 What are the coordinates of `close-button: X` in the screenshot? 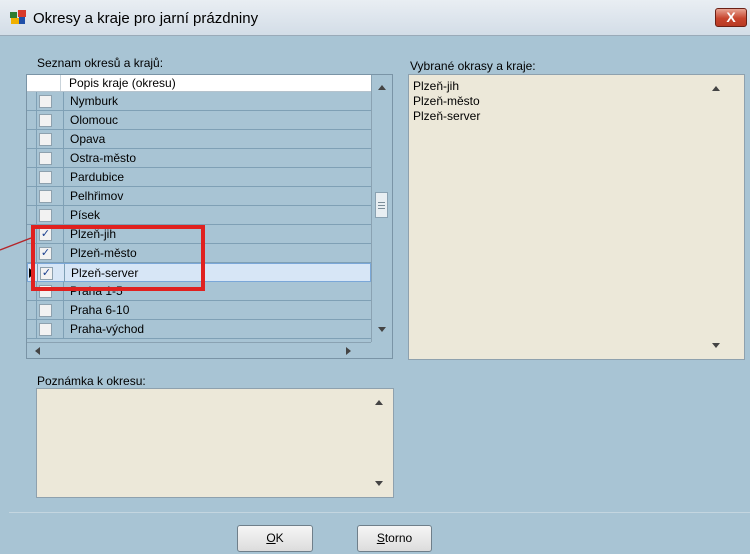 It's located at (731, 17).